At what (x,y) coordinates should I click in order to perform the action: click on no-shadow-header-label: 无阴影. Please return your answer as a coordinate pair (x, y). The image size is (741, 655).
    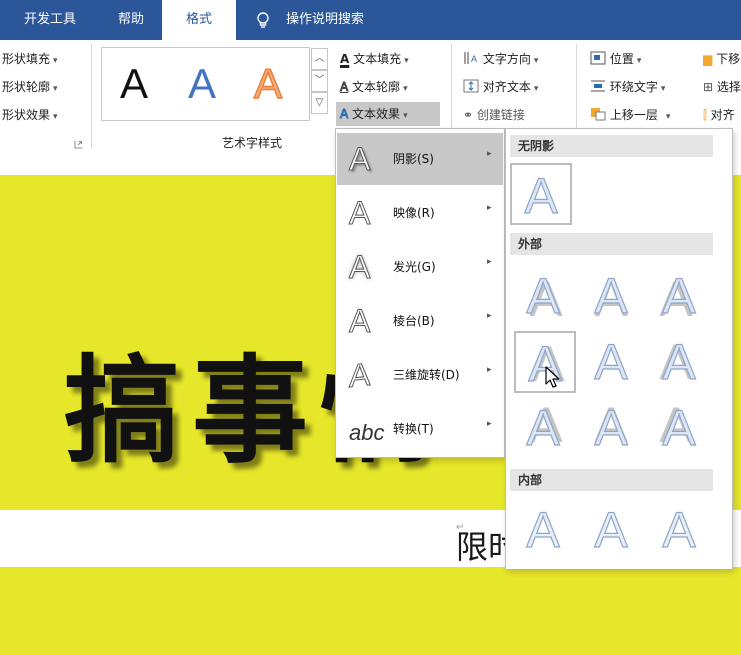
    Looking at the image, I should click on (536, 146).